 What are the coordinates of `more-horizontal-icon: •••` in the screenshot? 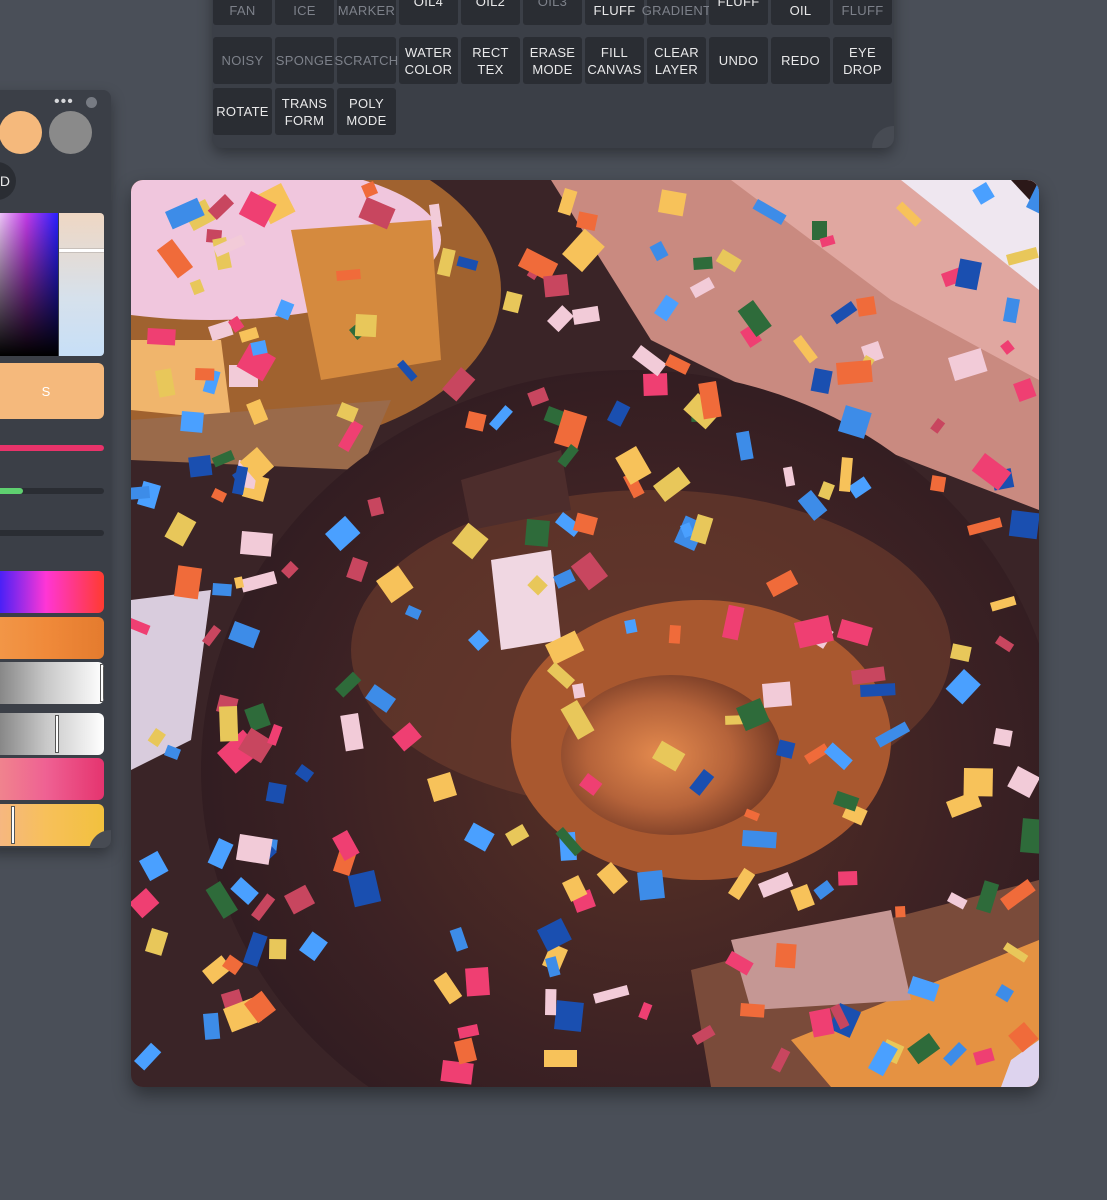 It's located at (64, 102).